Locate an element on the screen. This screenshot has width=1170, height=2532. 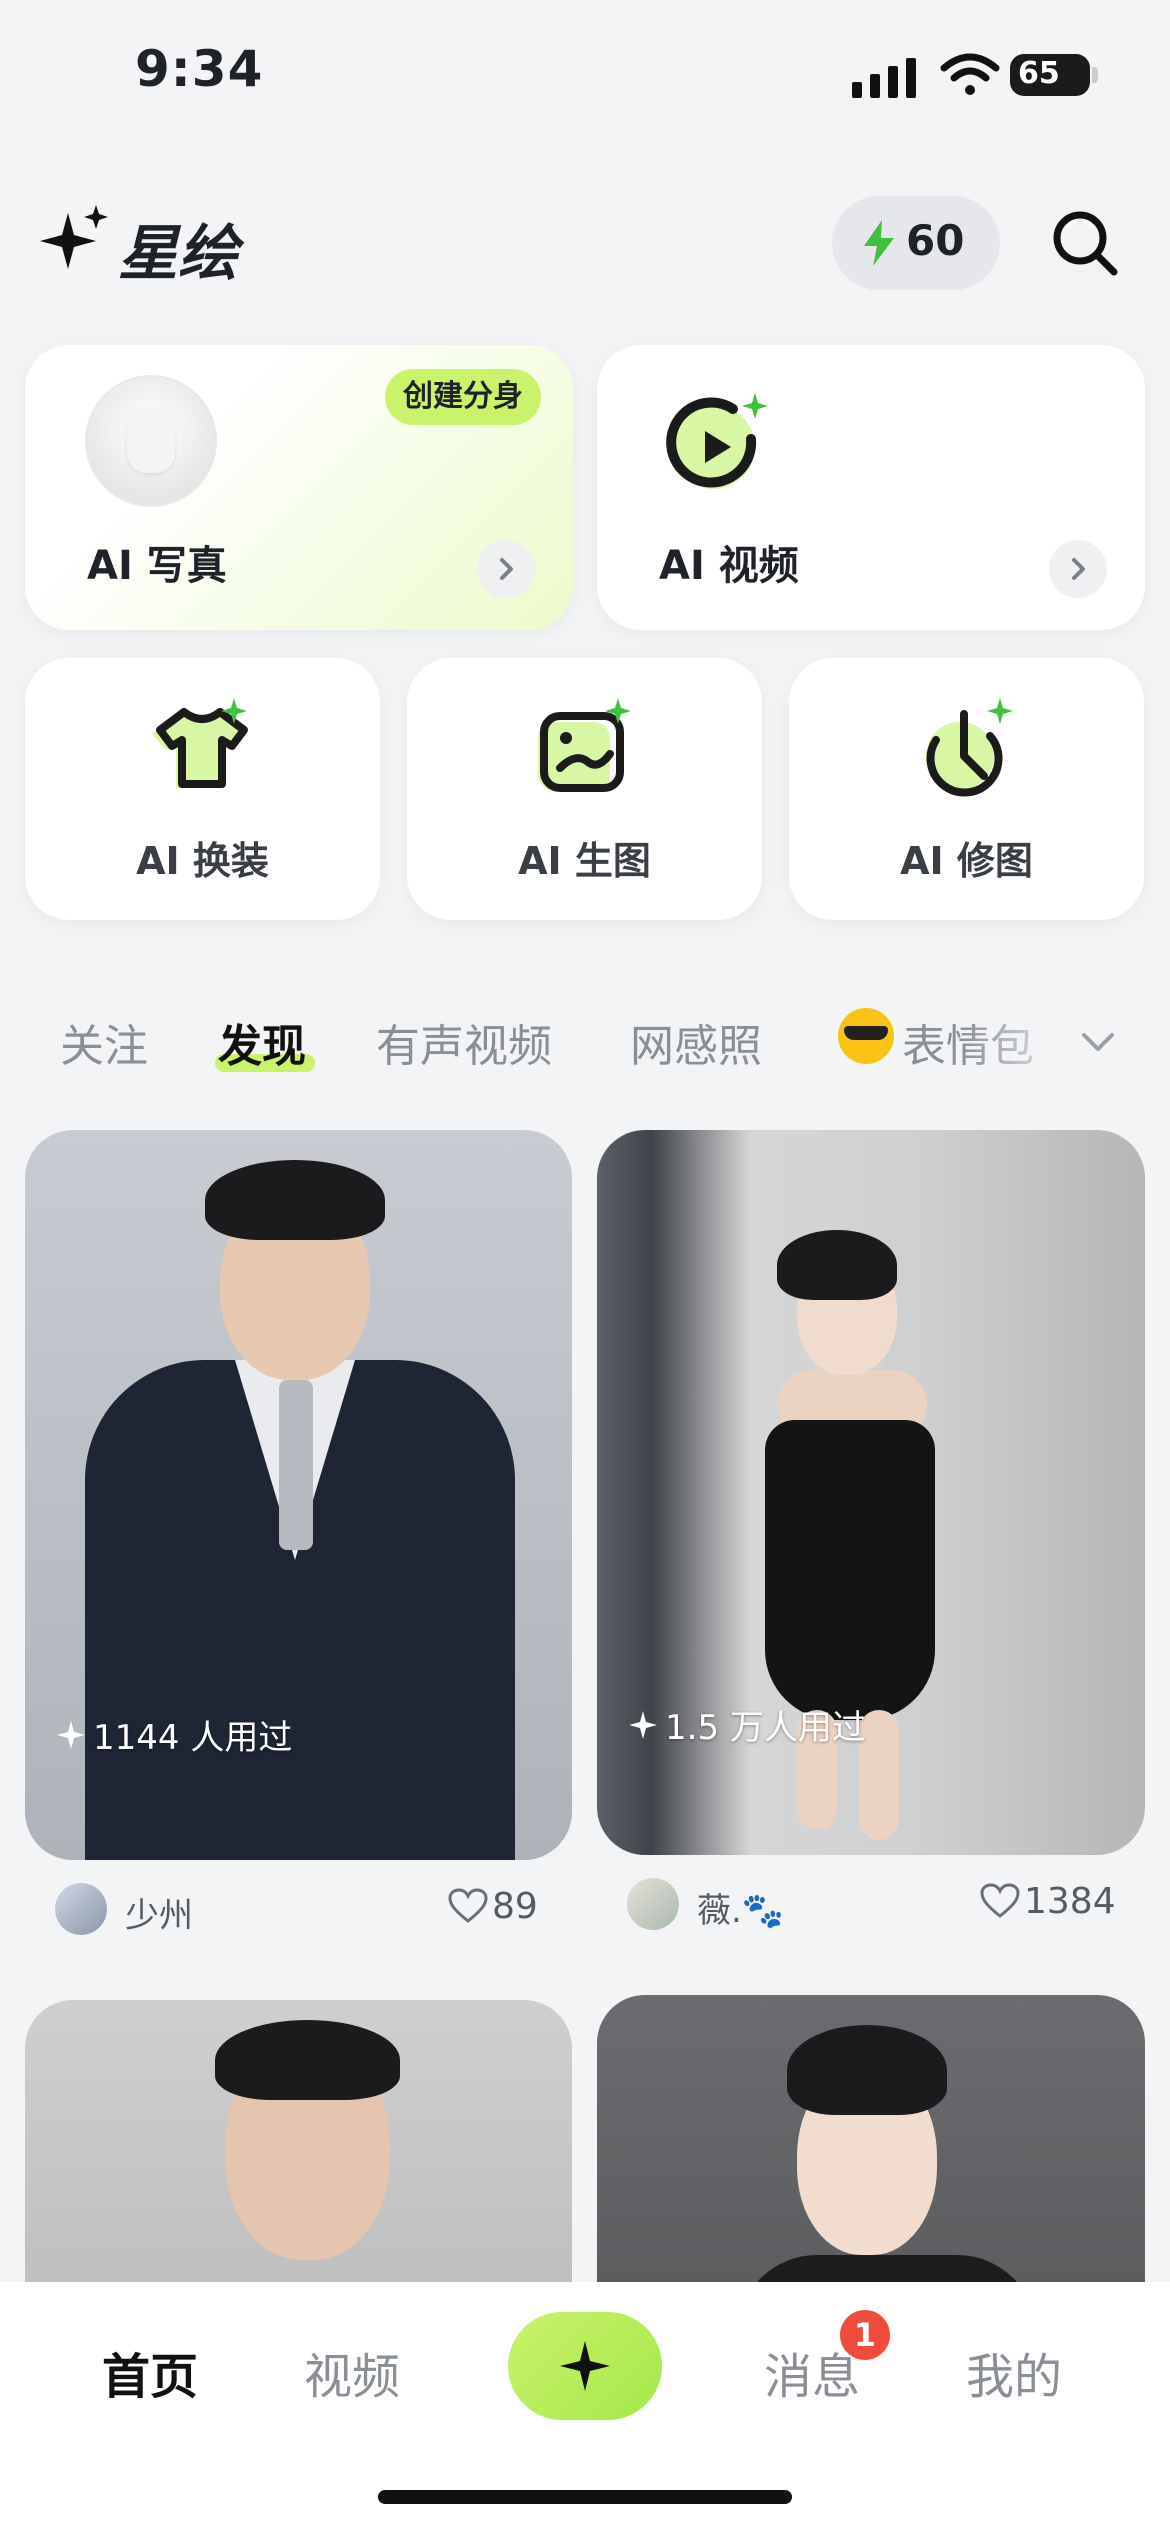
author-name-2: 薇.🐾 is located at coordinates (740, 1907).